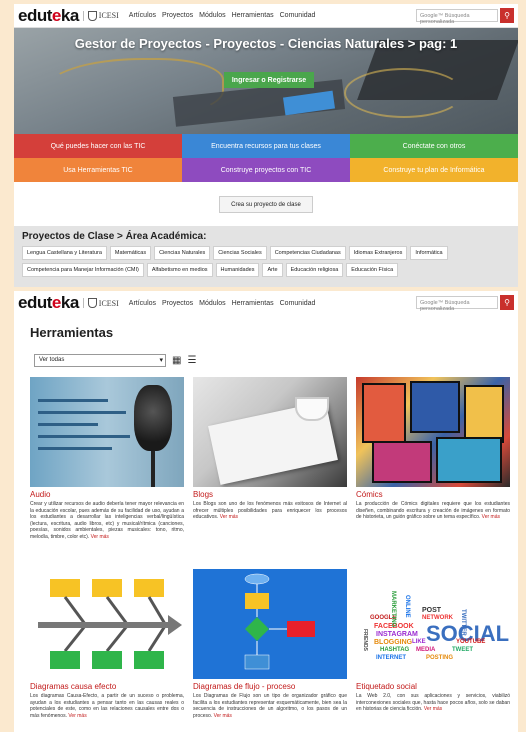  I want to click on tile-construye-proyectos: Construye proyectos con TIC, so click(266, 170).